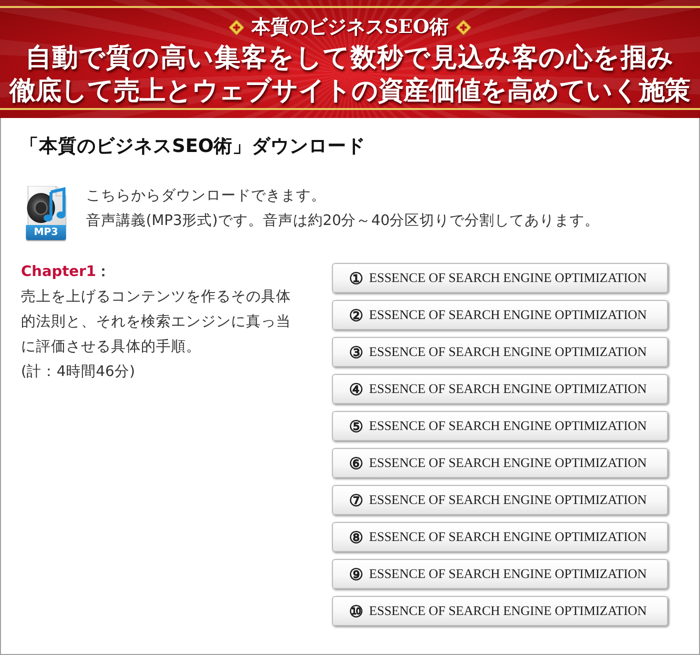  I want to click on download-button: ⑦ ESSENCE OF SEARCH ENGINE OPTIMIZATION, so click(500, 500).